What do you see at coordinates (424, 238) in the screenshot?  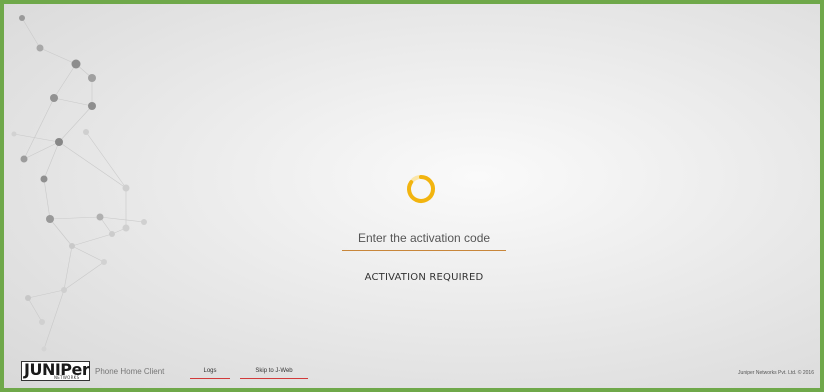 I see `activation-code-input` at bounding box center [424, 238].